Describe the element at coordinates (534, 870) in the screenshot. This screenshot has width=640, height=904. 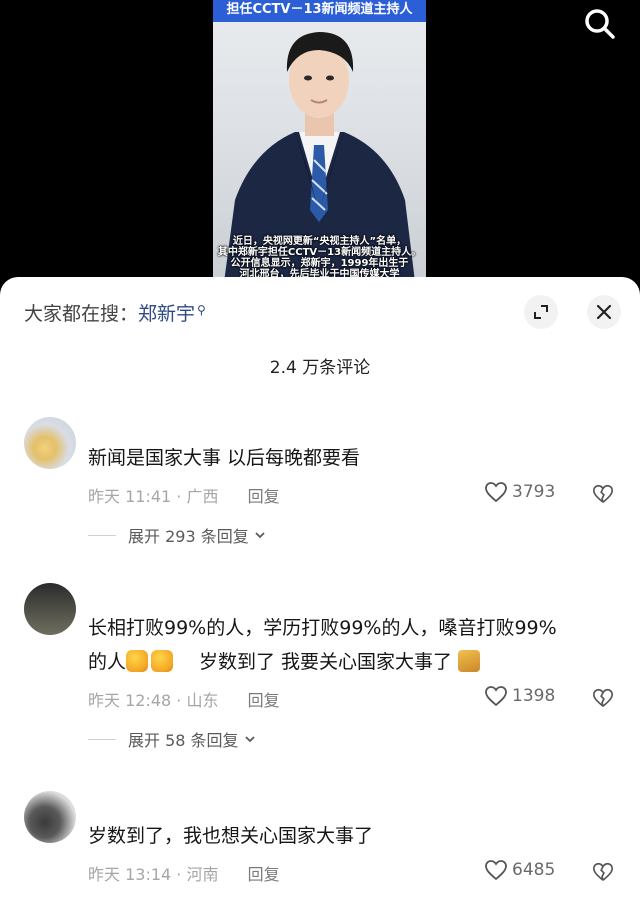
I see `like-count: 6485` at that location.